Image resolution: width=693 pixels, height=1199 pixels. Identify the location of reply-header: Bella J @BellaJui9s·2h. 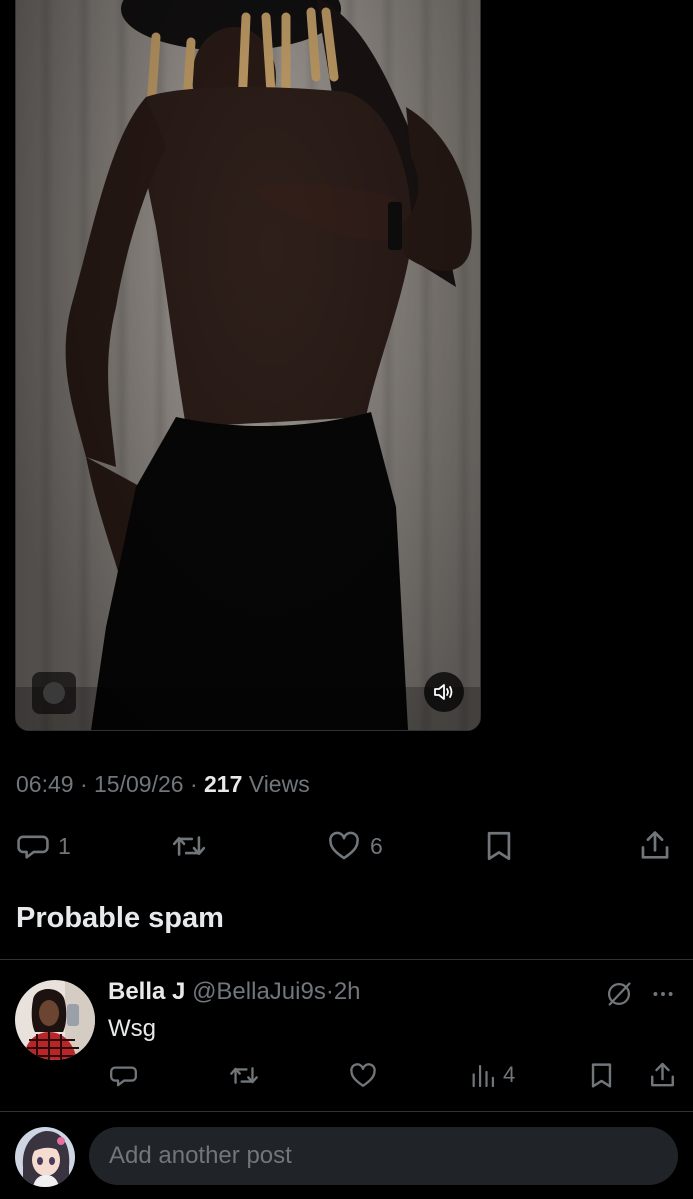
(234, 992).